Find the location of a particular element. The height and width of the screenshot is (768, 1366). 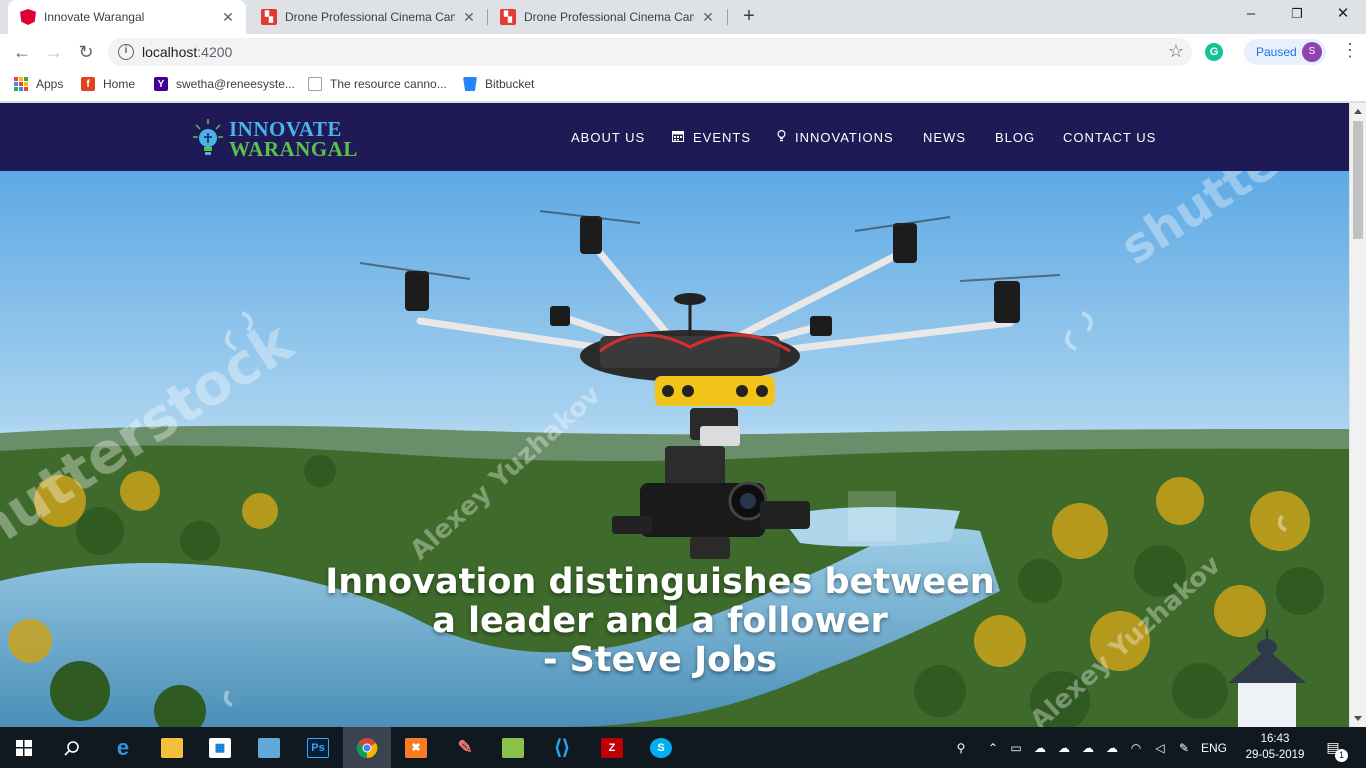

nav-events: EVENTS is located at coordinates (711, 137).